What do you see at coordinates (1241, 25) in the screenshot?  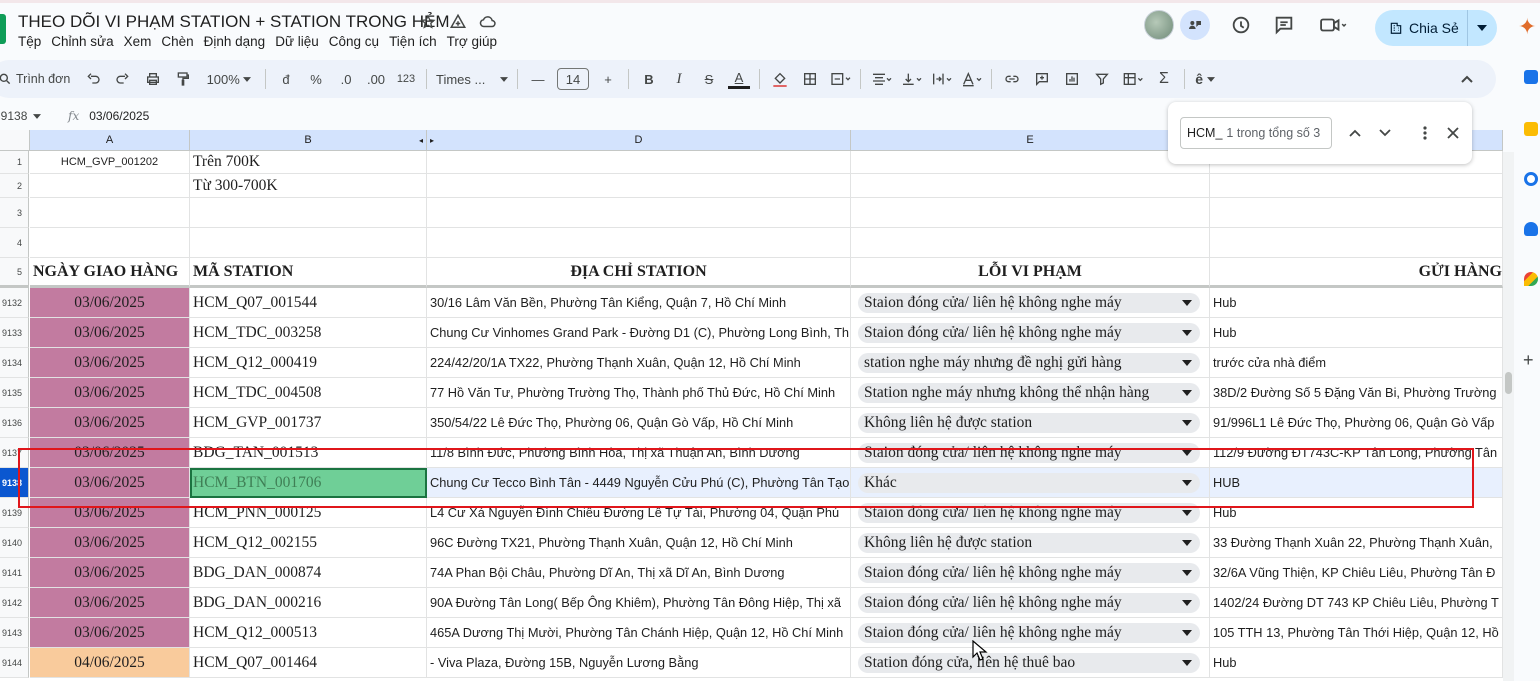 I see `history-icon` at bounding box center [1241, 25].